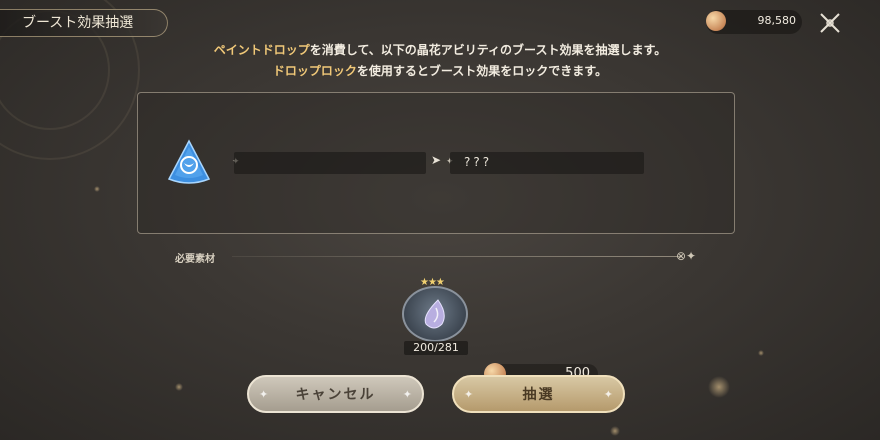 The width and height of the screenshot is (880, 440). Describe the element at coordinates (686, 256) in the screenshot. I see `sparkle-icon: ⊗✦` at that location.